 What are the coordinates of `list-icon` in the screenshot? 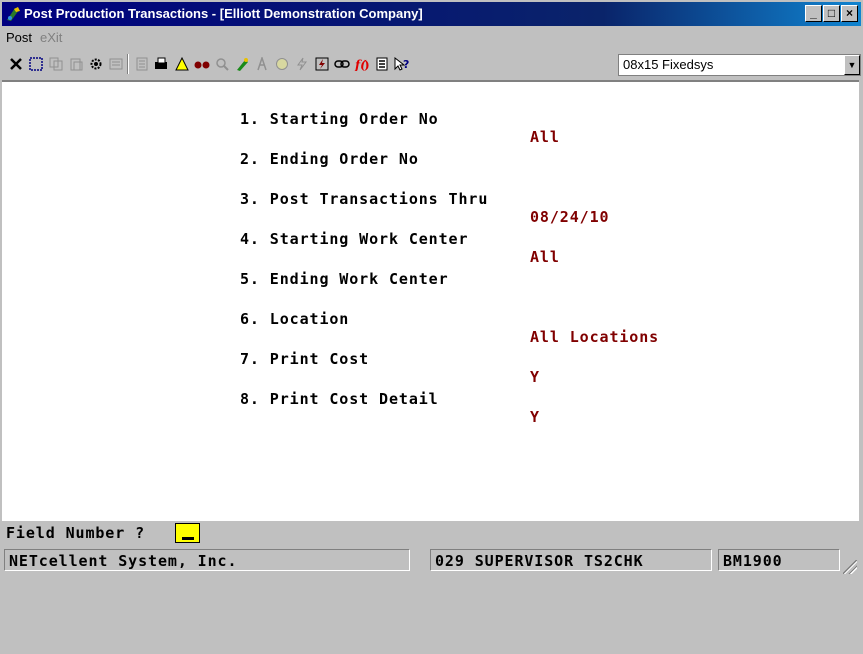 It's located at (381, 63).